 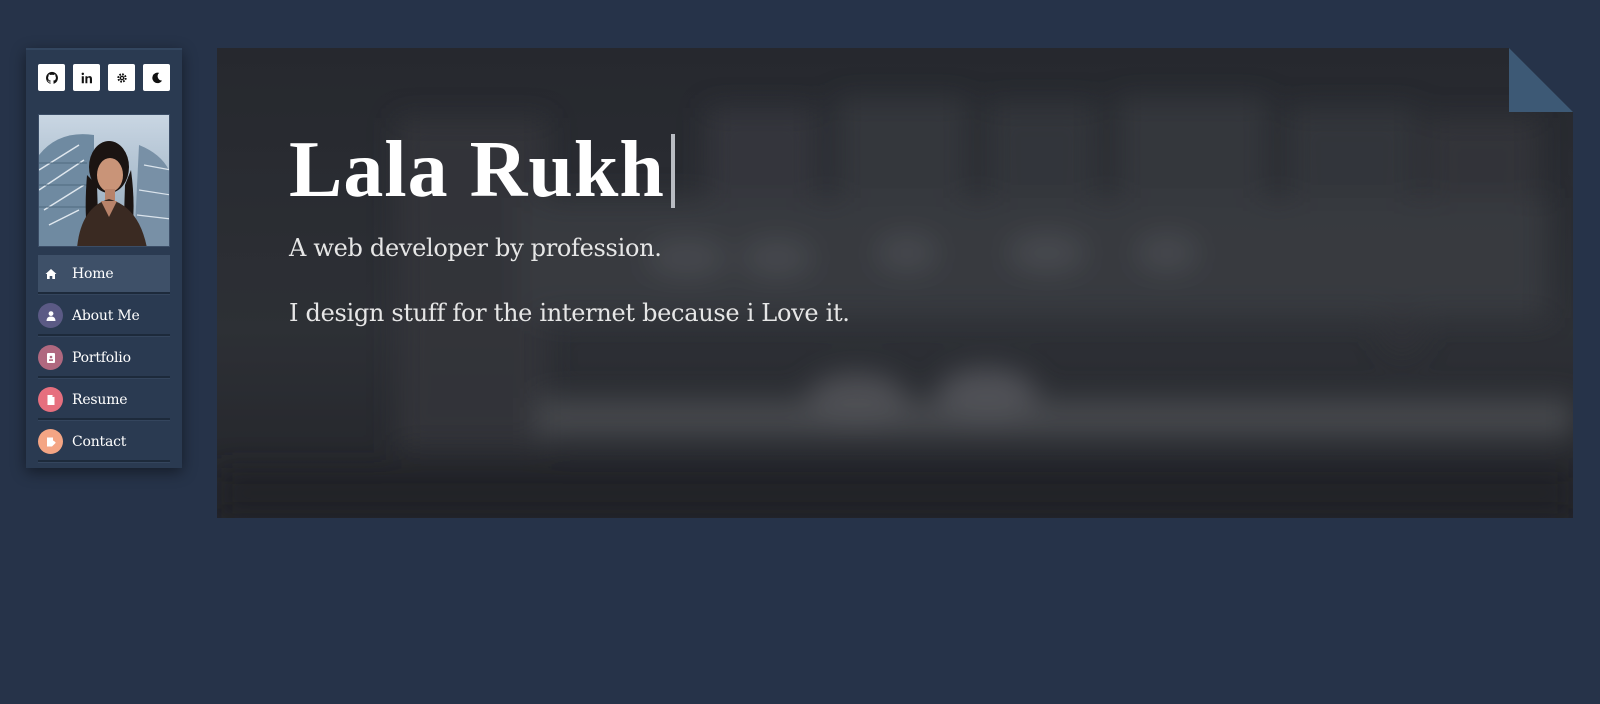 I want to click on nav-item-portfolio: Portfolio, so click(x=104, y=358).